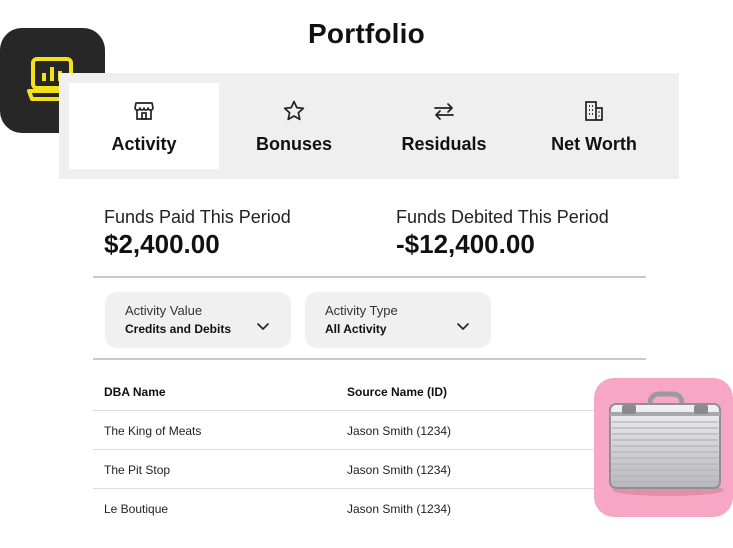 This screenshot has width=733, height=548. What do you see at coordinates (144, 126) in the screenshot?
I see `tab-activity: Activity` at bounding box center [144, 126].